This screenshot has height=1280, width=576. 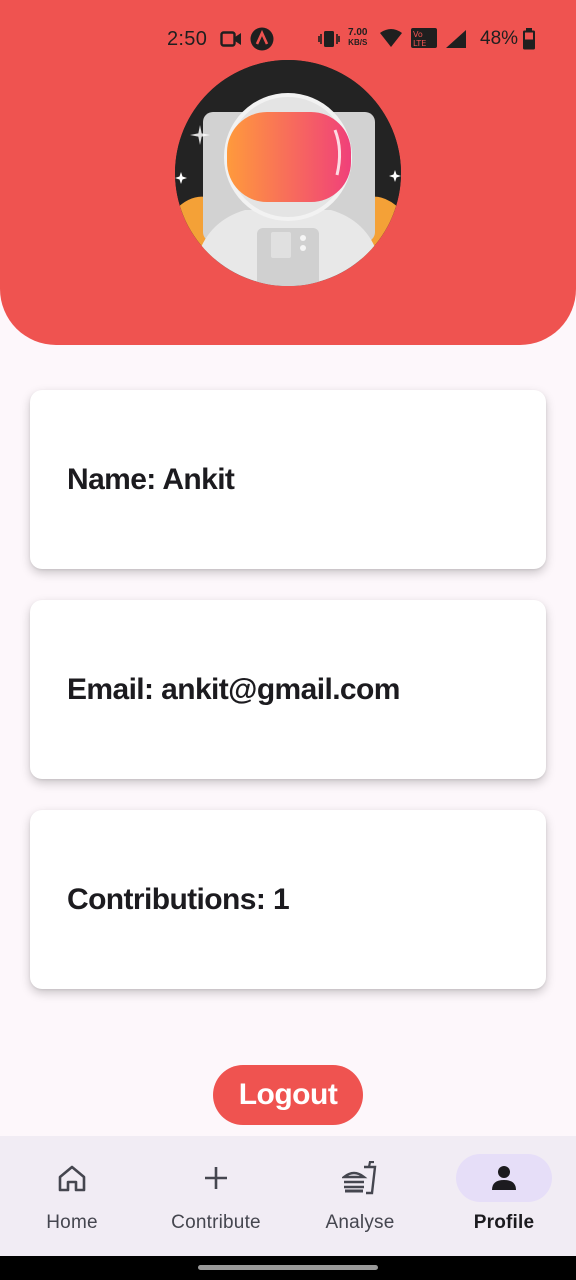 What do you see at coordinates (233, 689) in the screenshot?
I see `email-text: Email: ankit@gmail.com` at bounding box center [233, 689].